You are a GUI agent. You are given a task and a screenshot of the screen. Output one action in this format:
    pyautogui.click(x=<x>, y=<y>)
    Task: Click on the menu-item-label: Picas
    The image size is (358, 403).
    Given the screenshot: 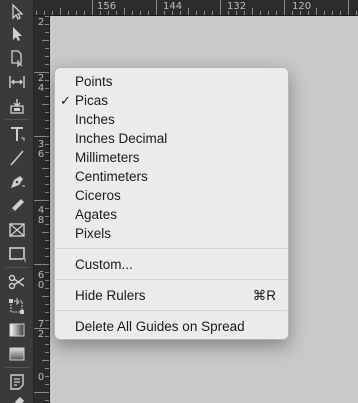 What is the action you would take?
    pyautogui.click(x=92, y=100)
    